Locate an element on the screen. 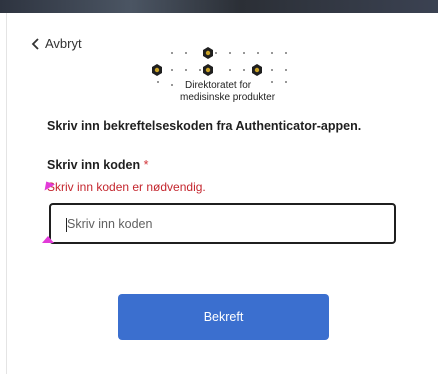 The width and height of the screenshot is (438, 374). text-cursor is located at coordinates (66, 225).